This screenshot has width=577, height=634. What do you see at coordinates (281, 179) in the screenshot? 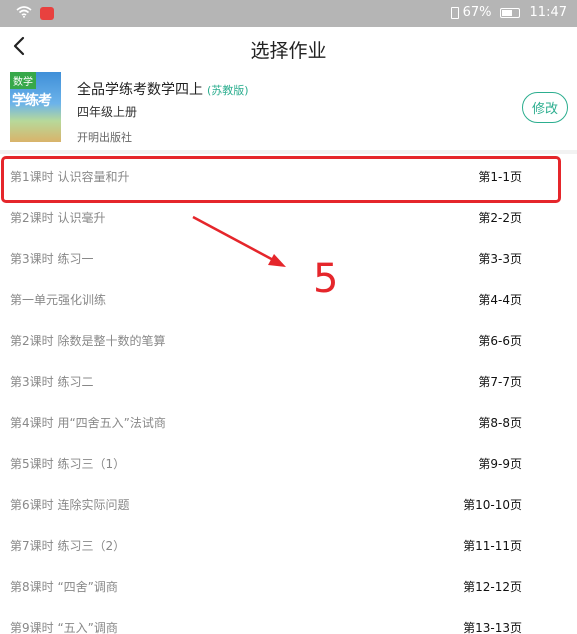
I see `highlight-box` at bounding box center [281, 179].